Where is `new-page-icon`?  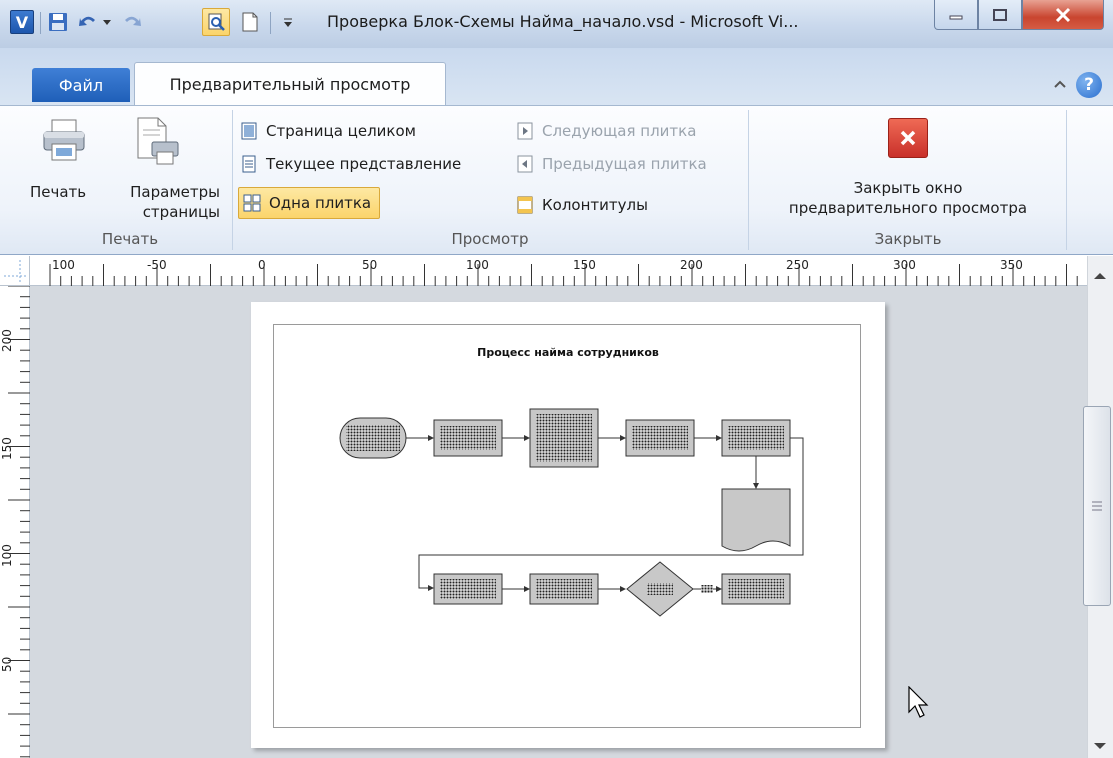
new-page-icon is located at coordinates (250, 22).